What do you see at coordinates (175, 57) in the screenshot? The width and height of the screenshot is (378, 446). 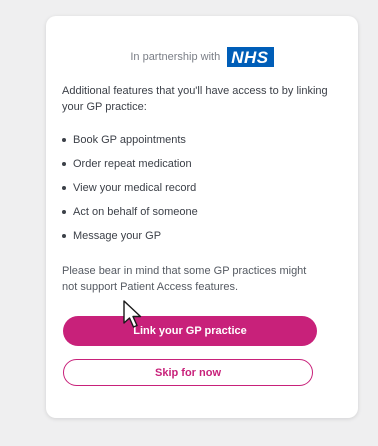 I see `partnership-text: In partnership with` at bounding box center [175, 57].